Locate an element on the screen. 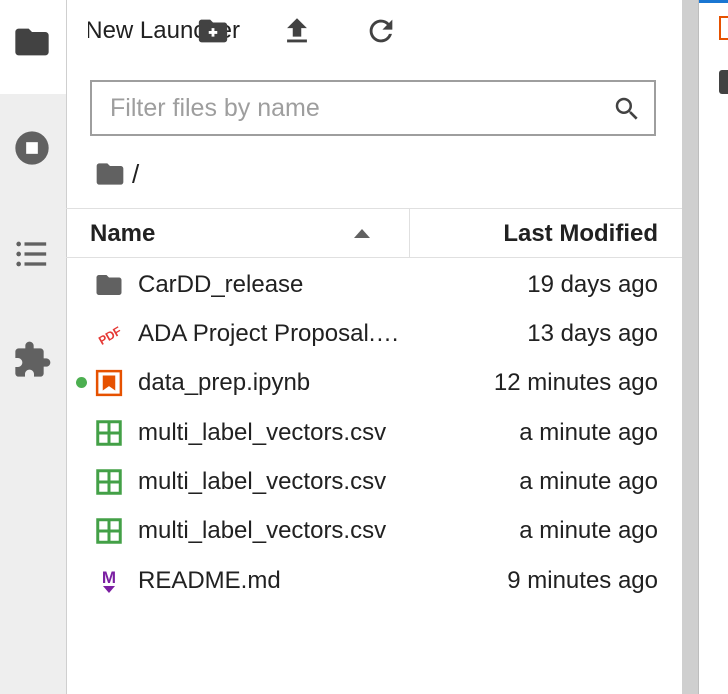  column-header-last-modified: Last Modified is located at coordinates (580, 234).